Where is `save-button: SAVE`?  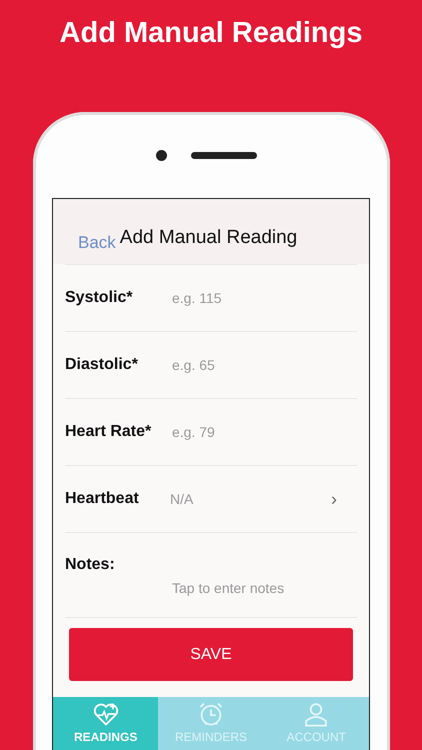
save-button: SAVE is located at coordinates (211, 655).